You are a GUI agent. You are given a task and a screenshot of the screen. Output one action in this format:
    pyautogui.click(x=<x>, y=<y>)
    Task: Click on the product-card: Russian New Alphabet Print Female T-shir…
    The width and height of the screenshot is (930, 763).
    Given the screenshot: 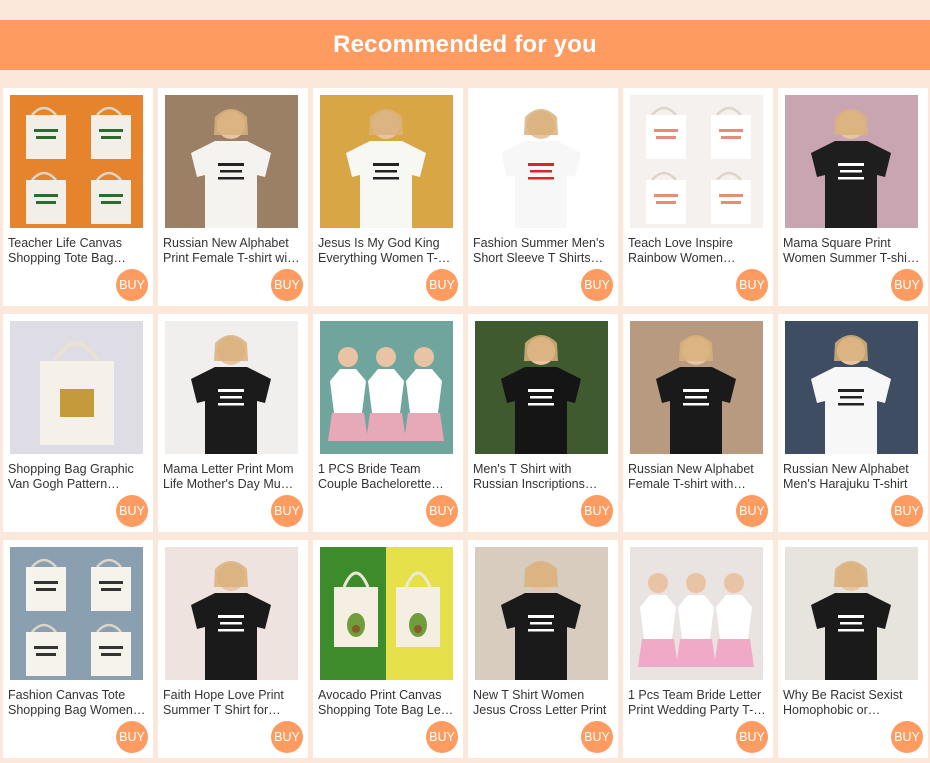 What is the action you would take?
    pyautogui.click(x=233, y=197)
    